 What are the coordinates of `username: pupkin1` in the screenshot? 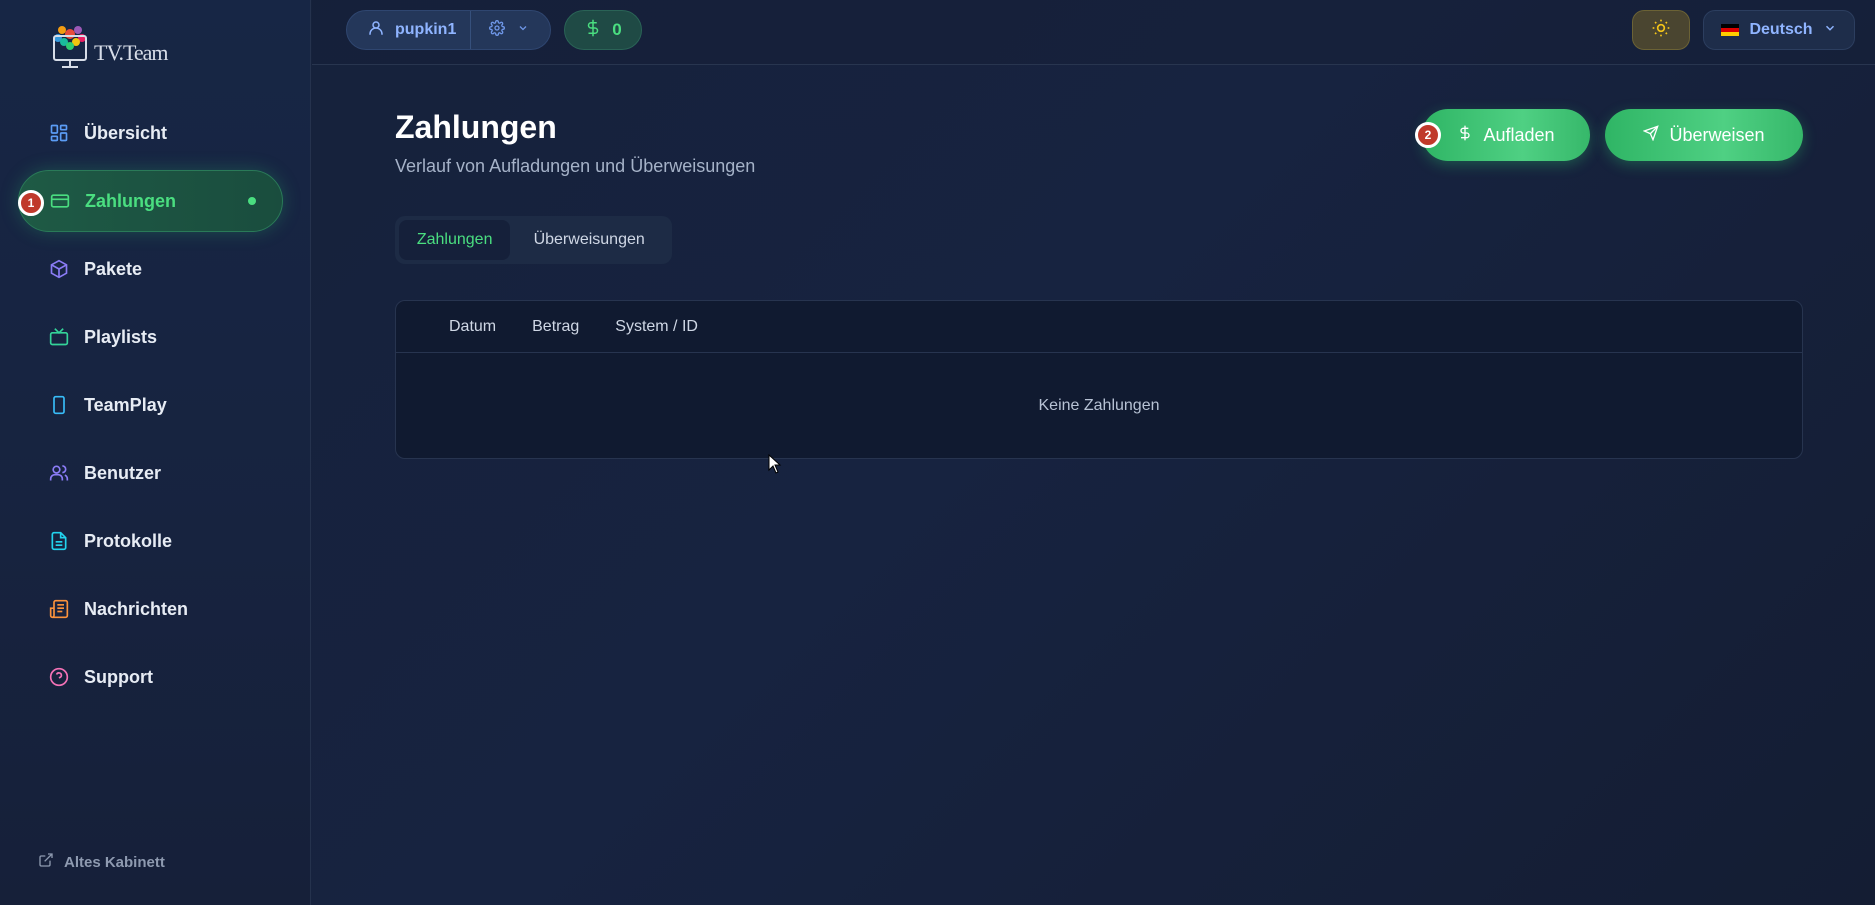 It's located at (426, 29).